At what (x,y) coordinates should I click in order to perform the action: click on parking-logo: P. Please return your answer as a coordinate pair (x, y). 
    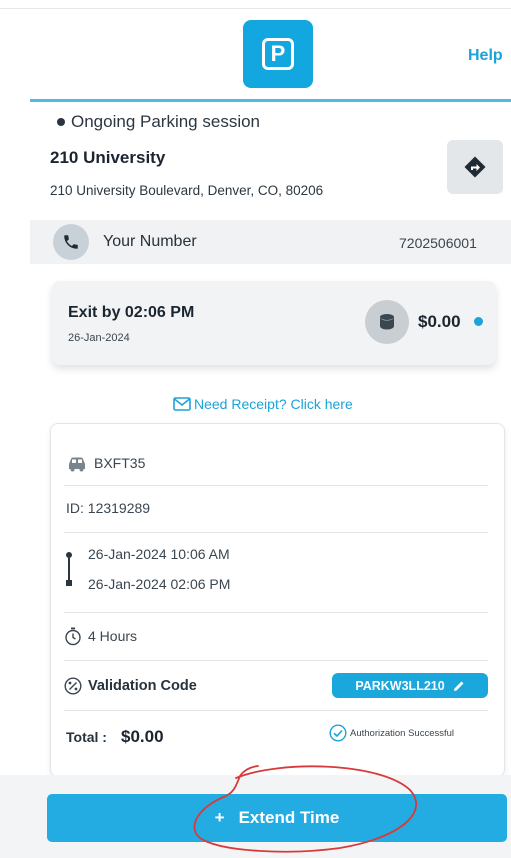
    Looking at the image, I should click on (278, 54).